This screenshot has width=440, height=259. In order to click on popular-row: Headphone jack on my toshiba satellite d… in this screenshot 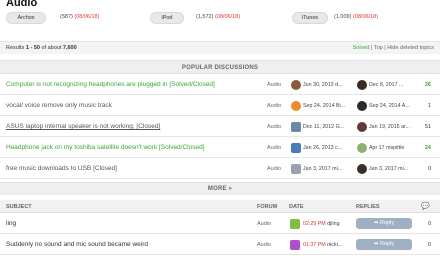, I will do `click(220, 148)`.